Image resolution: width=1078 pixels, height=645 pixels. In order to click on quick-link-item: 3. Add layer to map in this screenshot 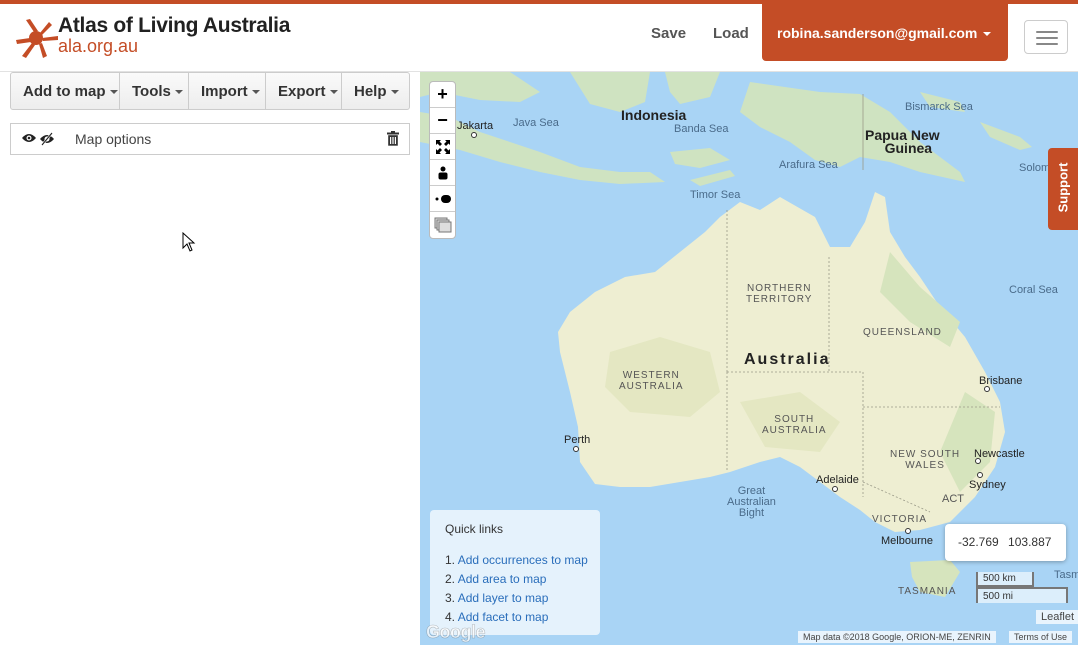, I will do `click(497, 598)`.